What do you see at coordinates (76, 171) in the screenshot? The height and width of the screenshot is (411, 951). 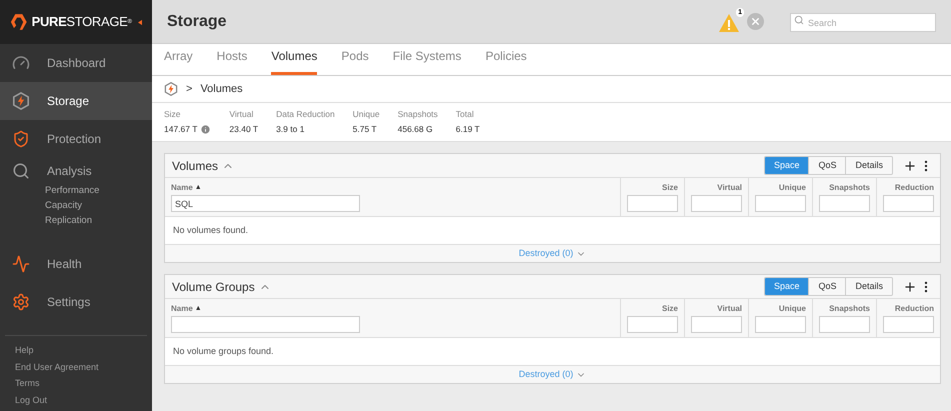 I see `nav-item: Analysis` at bounding box center [76, 171].